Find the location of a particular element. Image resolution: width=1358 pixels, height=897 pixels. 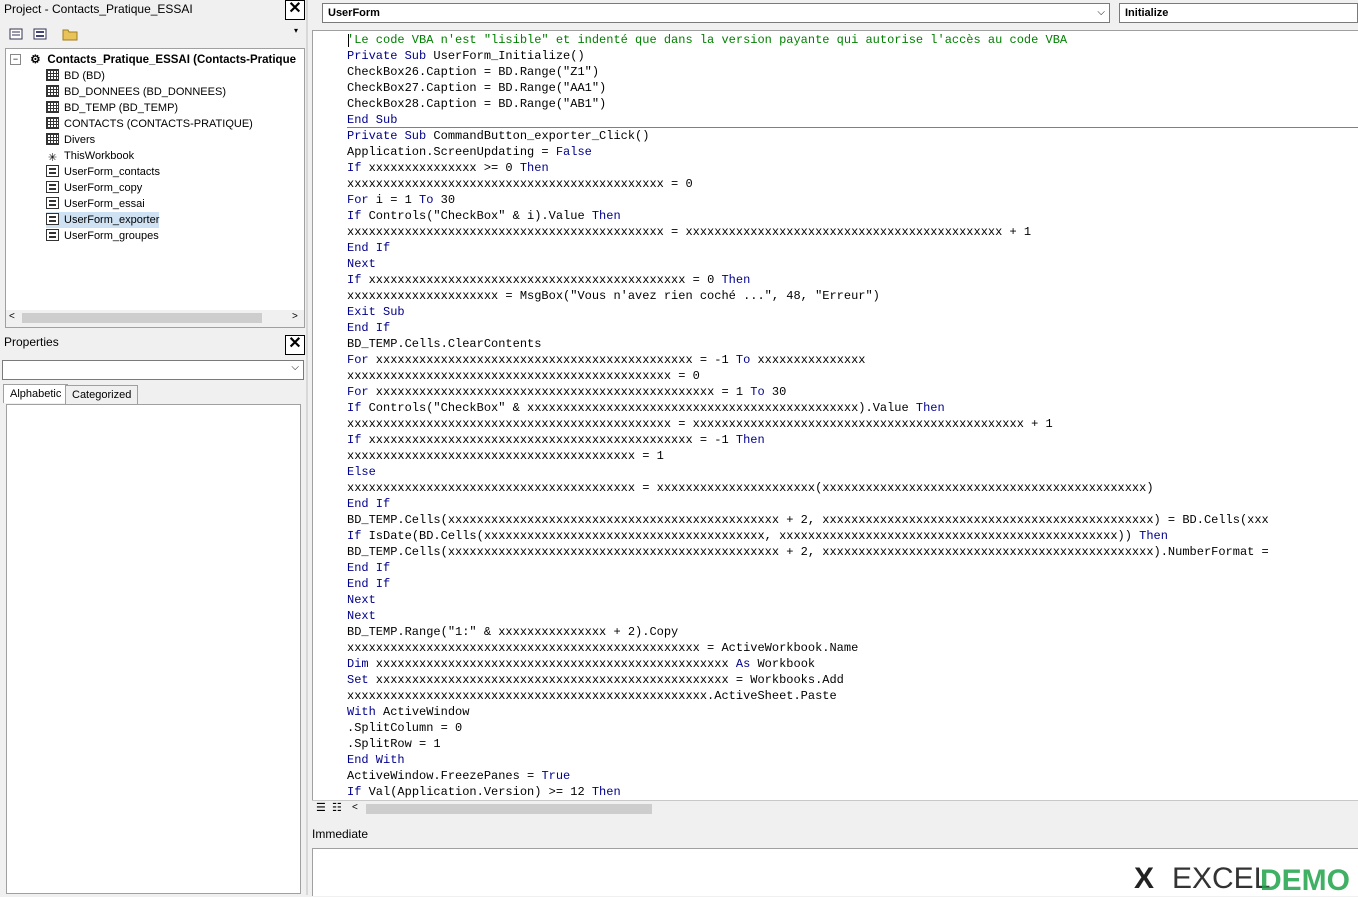

procedure-view-icon: ☰ is located at coordinates (321, 807).